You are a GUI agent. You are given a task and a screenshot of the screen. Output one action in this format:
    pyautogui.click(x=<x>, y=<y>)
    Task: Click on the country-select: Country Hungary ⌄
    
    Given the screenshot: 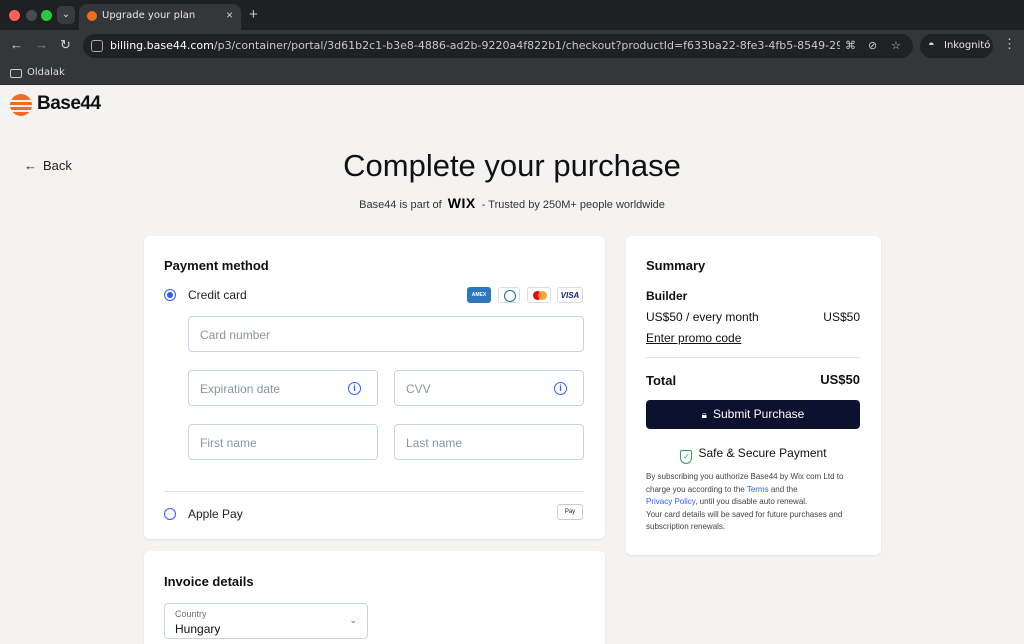 What is the action you would take?
    pyautogui.click(x=266, y=621)
    